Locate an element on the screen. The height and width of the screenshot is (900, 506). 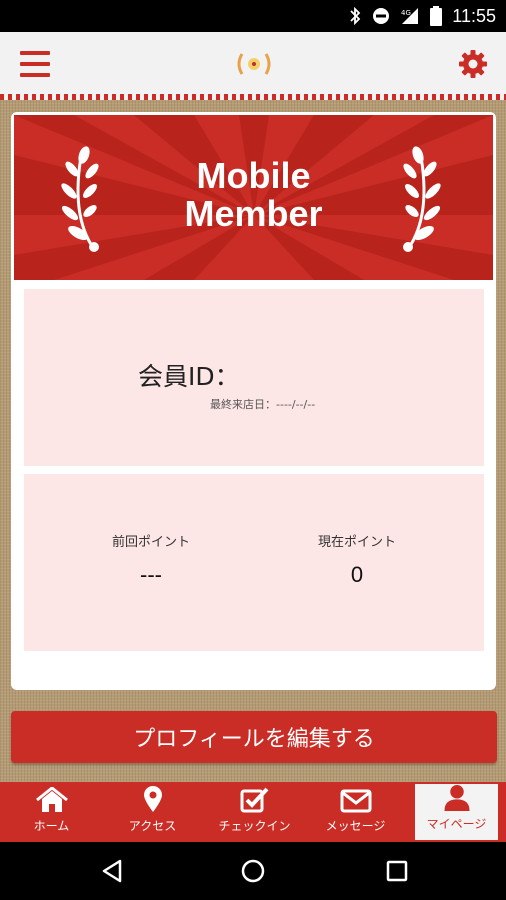
home-circle-icon is located at coordinates (253, 871).